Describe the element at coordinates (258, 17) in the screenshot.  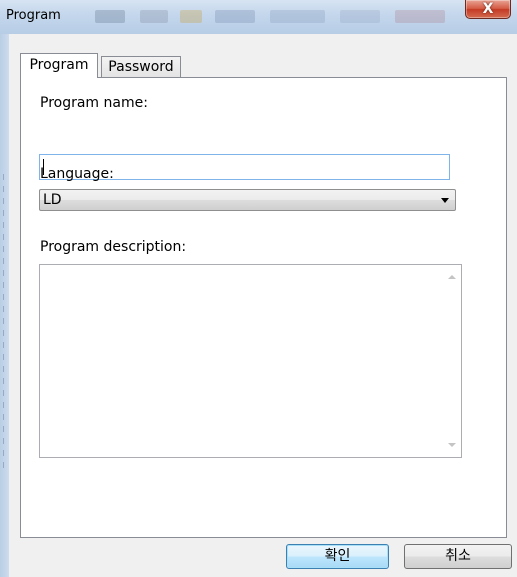
I see `title-bar: Program X` at that location.